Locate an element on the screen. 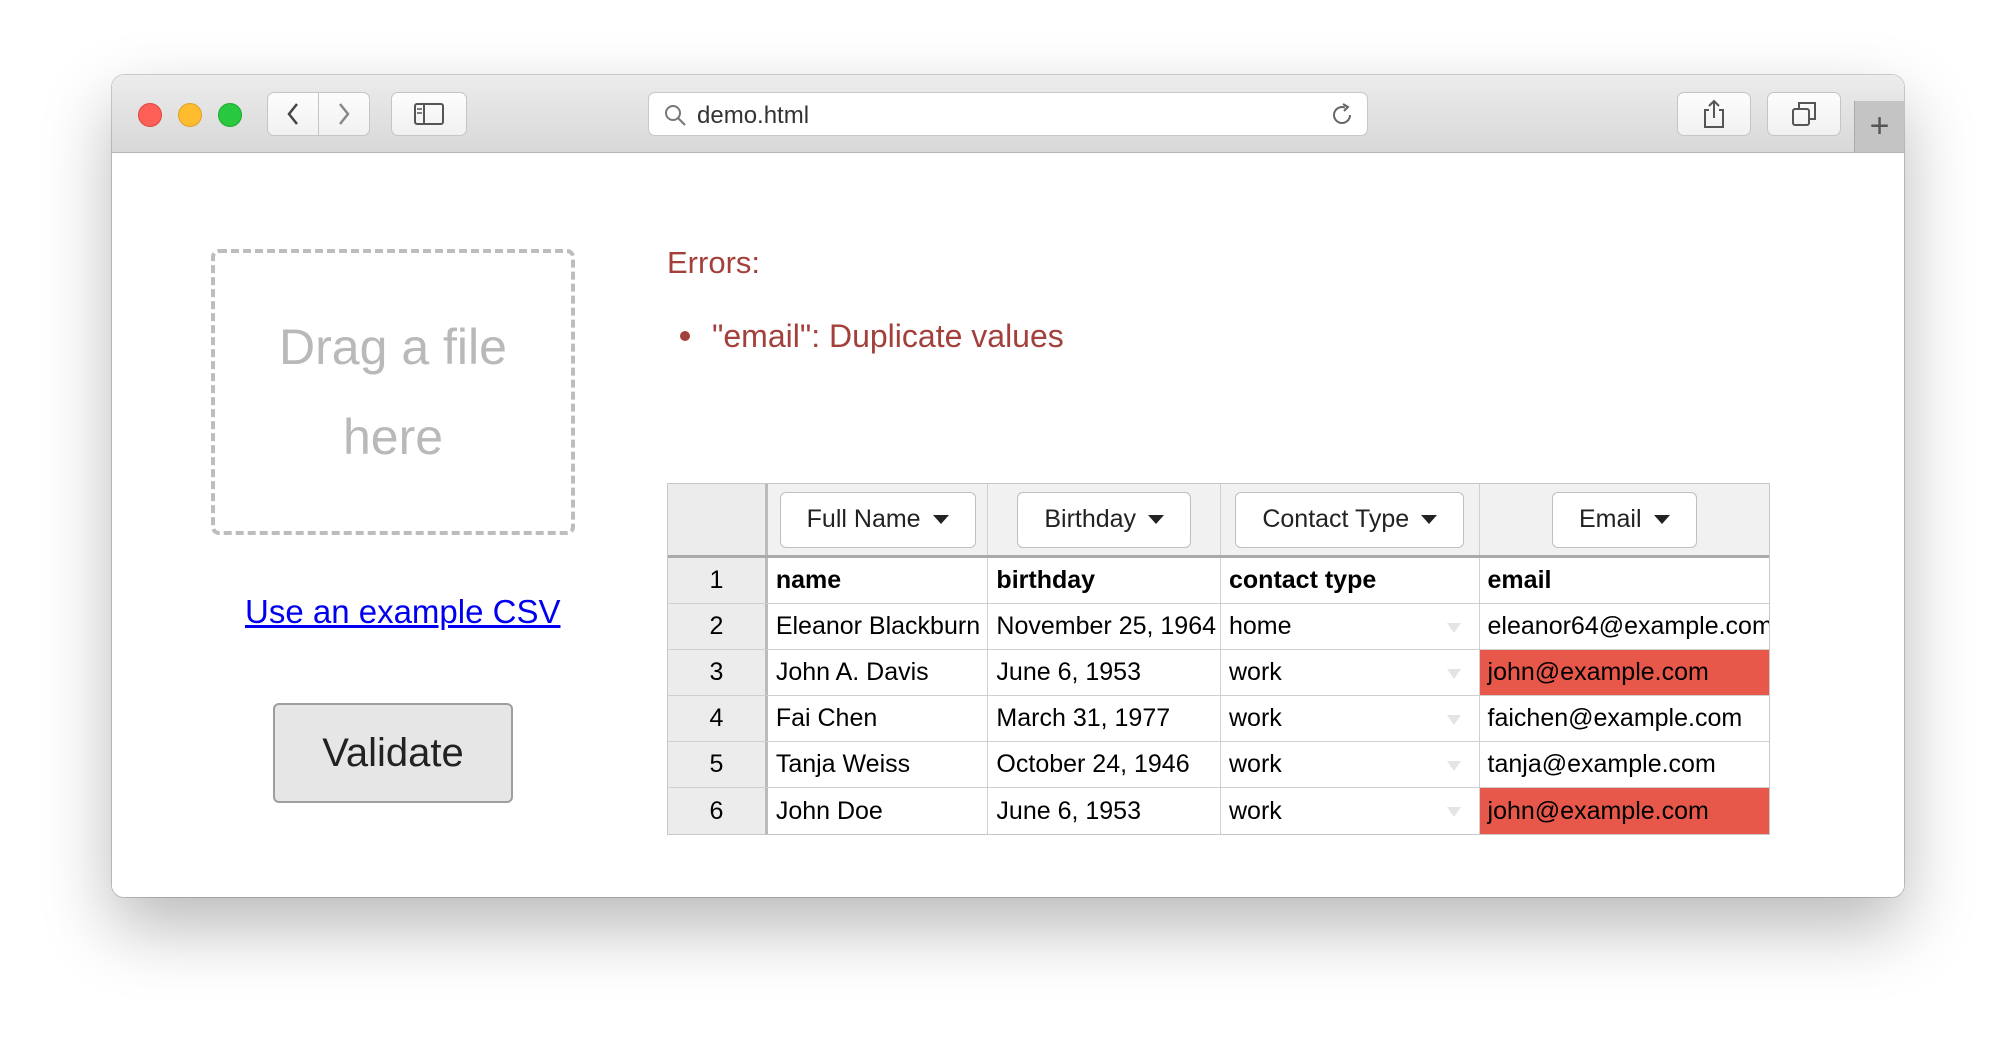 The height and width of the screenshot is (1042, 2010). address-url: demo.html is located at coordinates (753, 115).